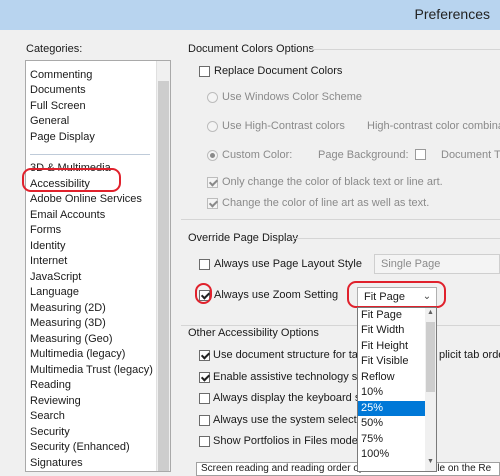 The image size is (500, 476). What do you see at coordinates (292, 420) in the screenshot?
I see `system-selection-label: Always use the system selection` at bounding box center [292, 420].